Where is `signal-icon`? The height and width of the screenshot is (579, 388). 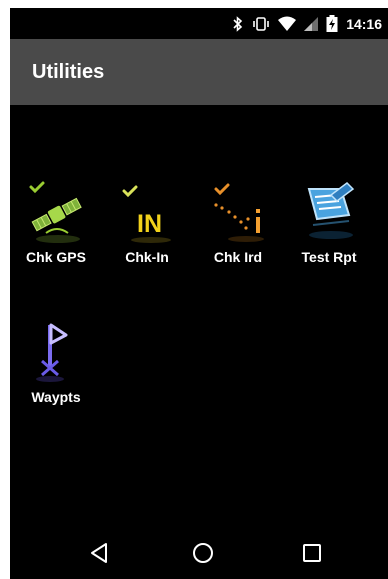 signal-icon is located at coordinates (311, 23).